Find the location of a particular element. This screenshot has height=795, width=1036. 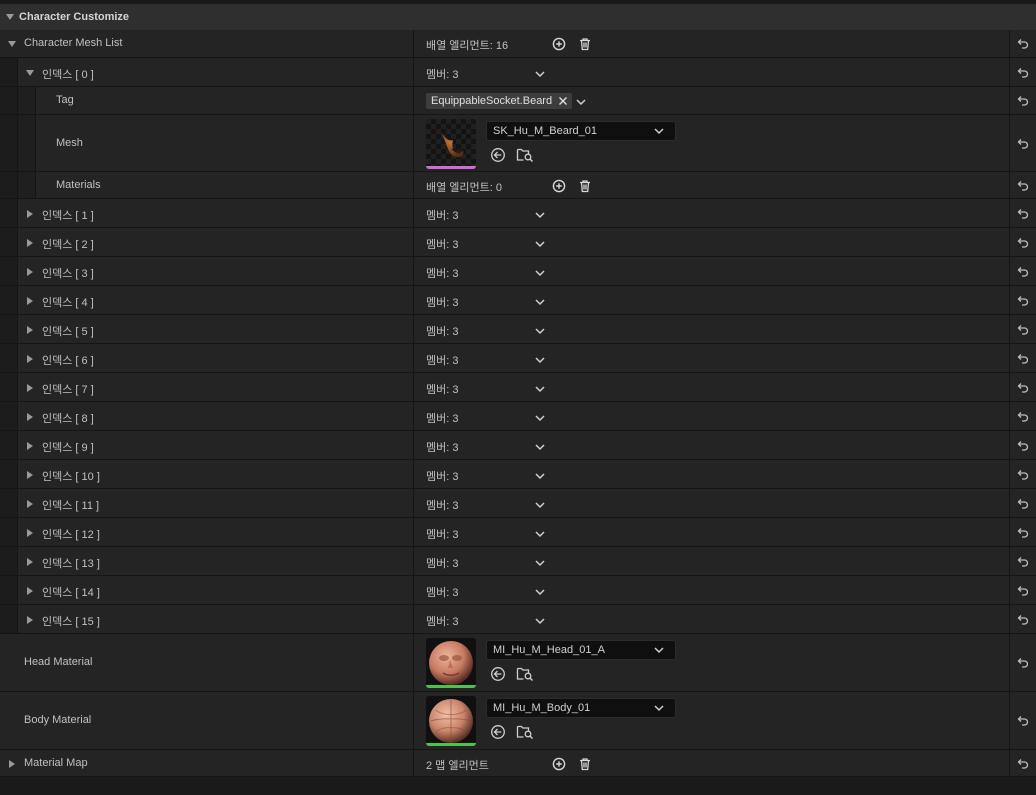

property-value-cell: 배열 엘리먼트: 16 is located at coordinates (712, 43).